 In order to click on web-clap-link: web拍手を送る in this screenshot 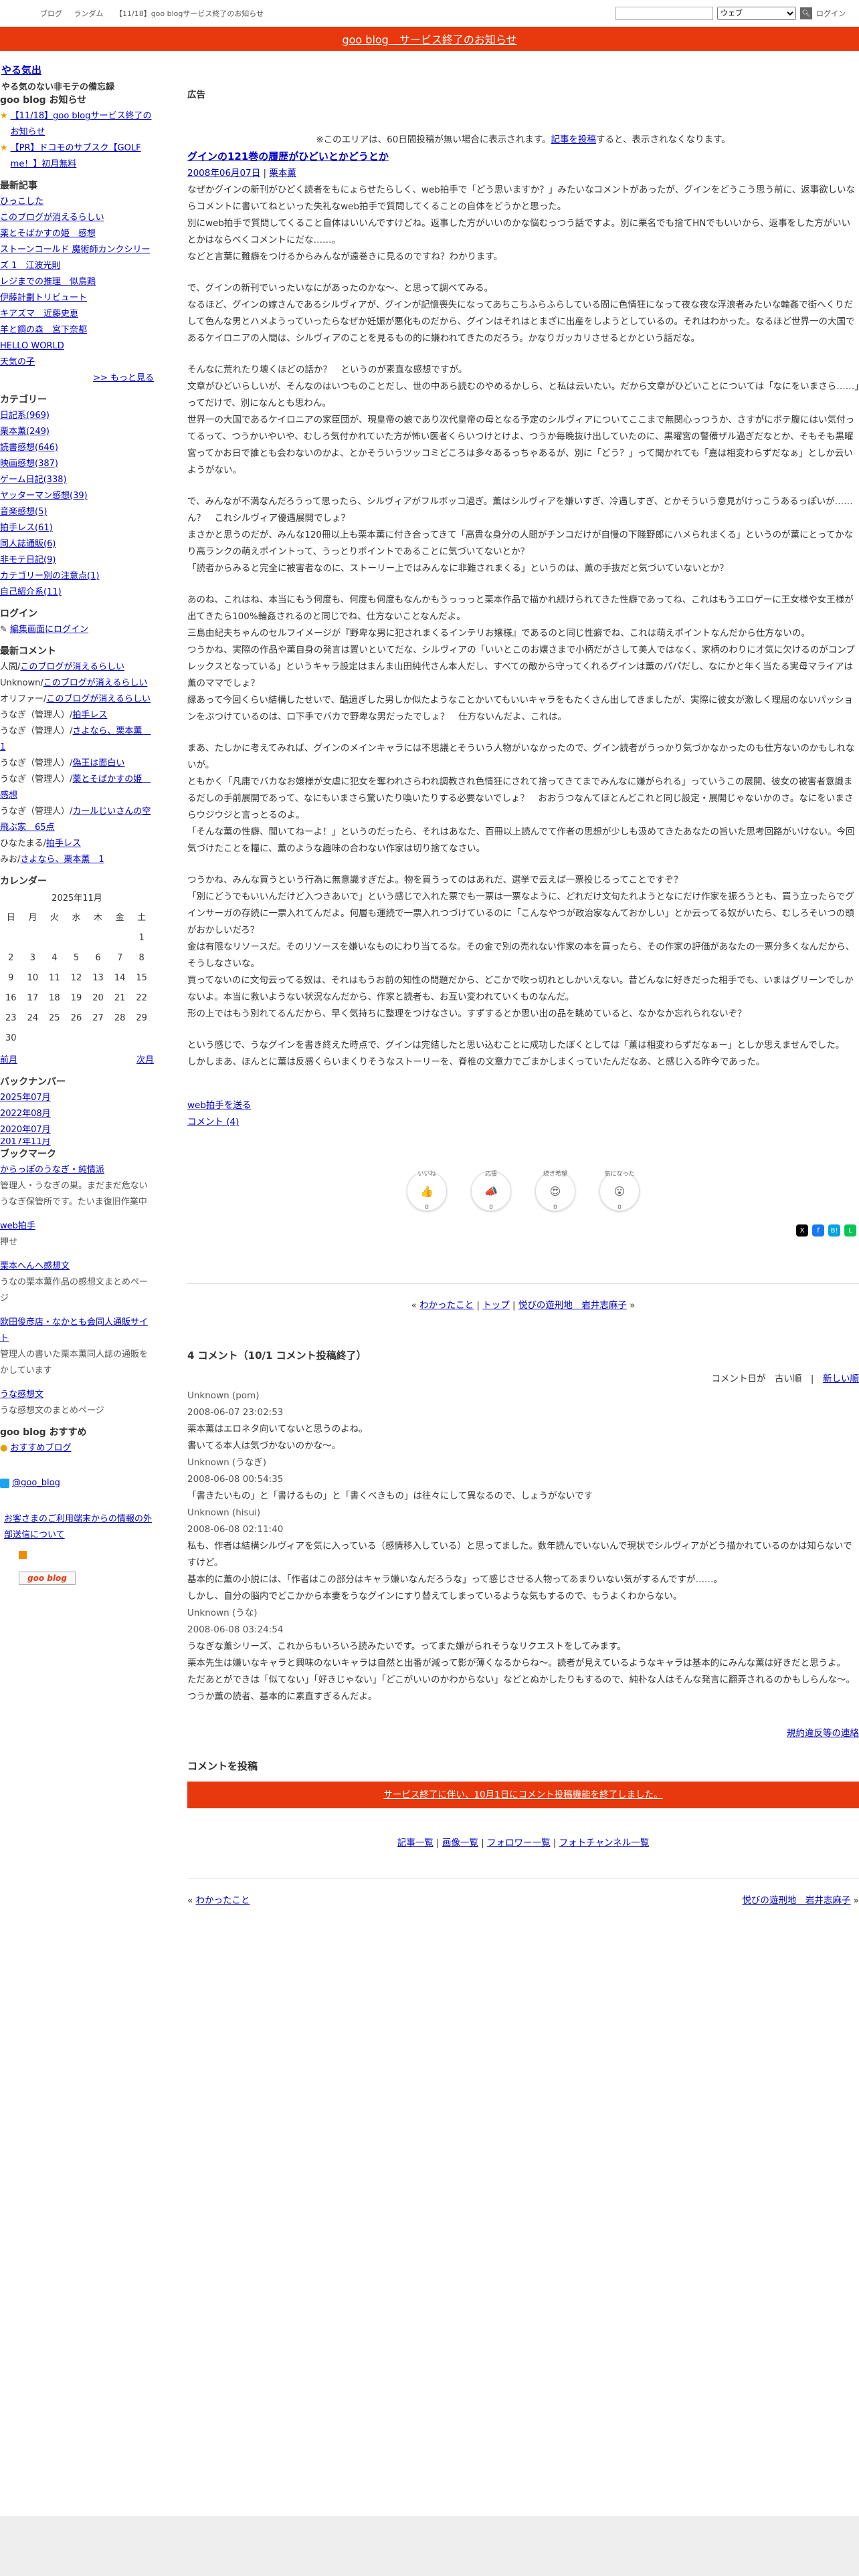, I will do `click(219, 1105)`.